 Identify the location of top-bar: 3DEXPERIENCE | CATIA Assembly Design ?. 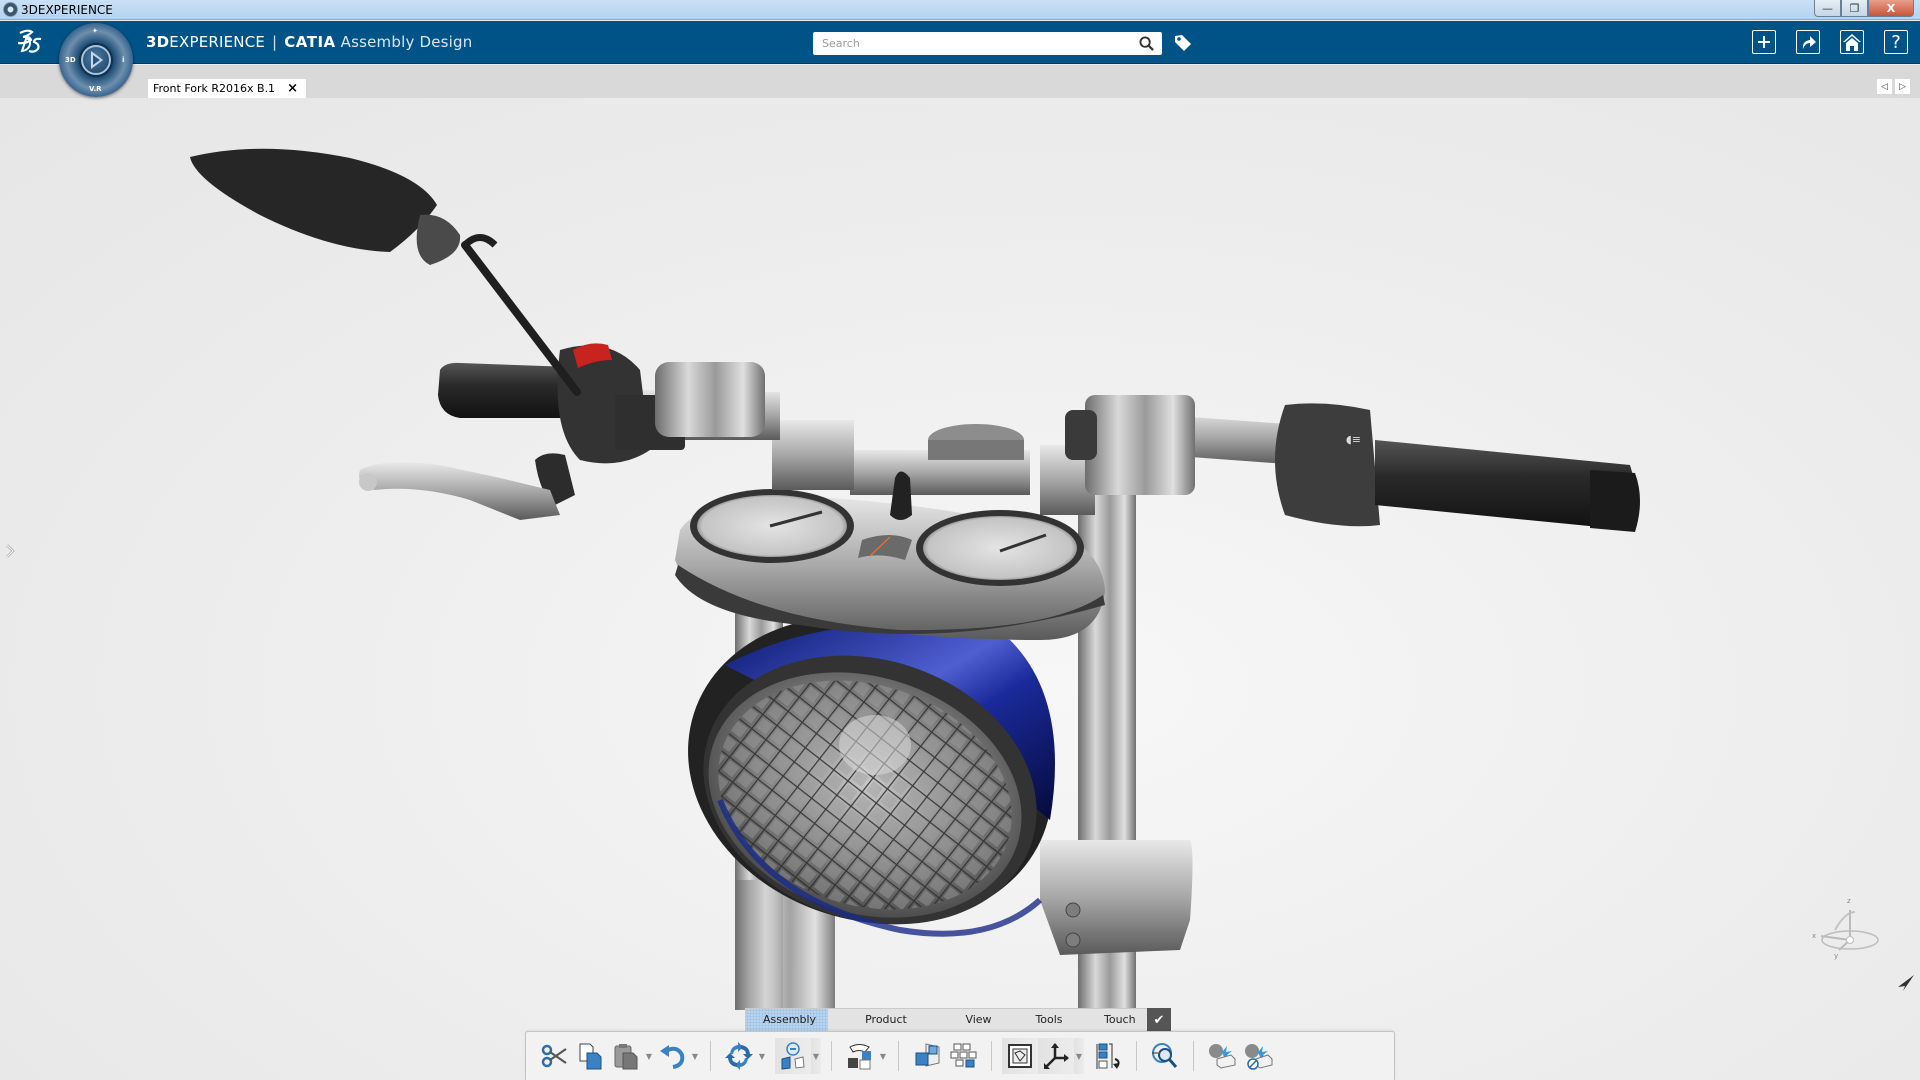
(960, 42).